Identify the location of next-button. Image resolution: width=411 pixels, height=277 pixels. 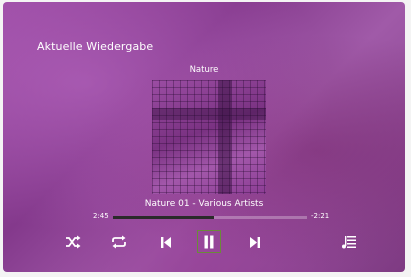
(255, 242).